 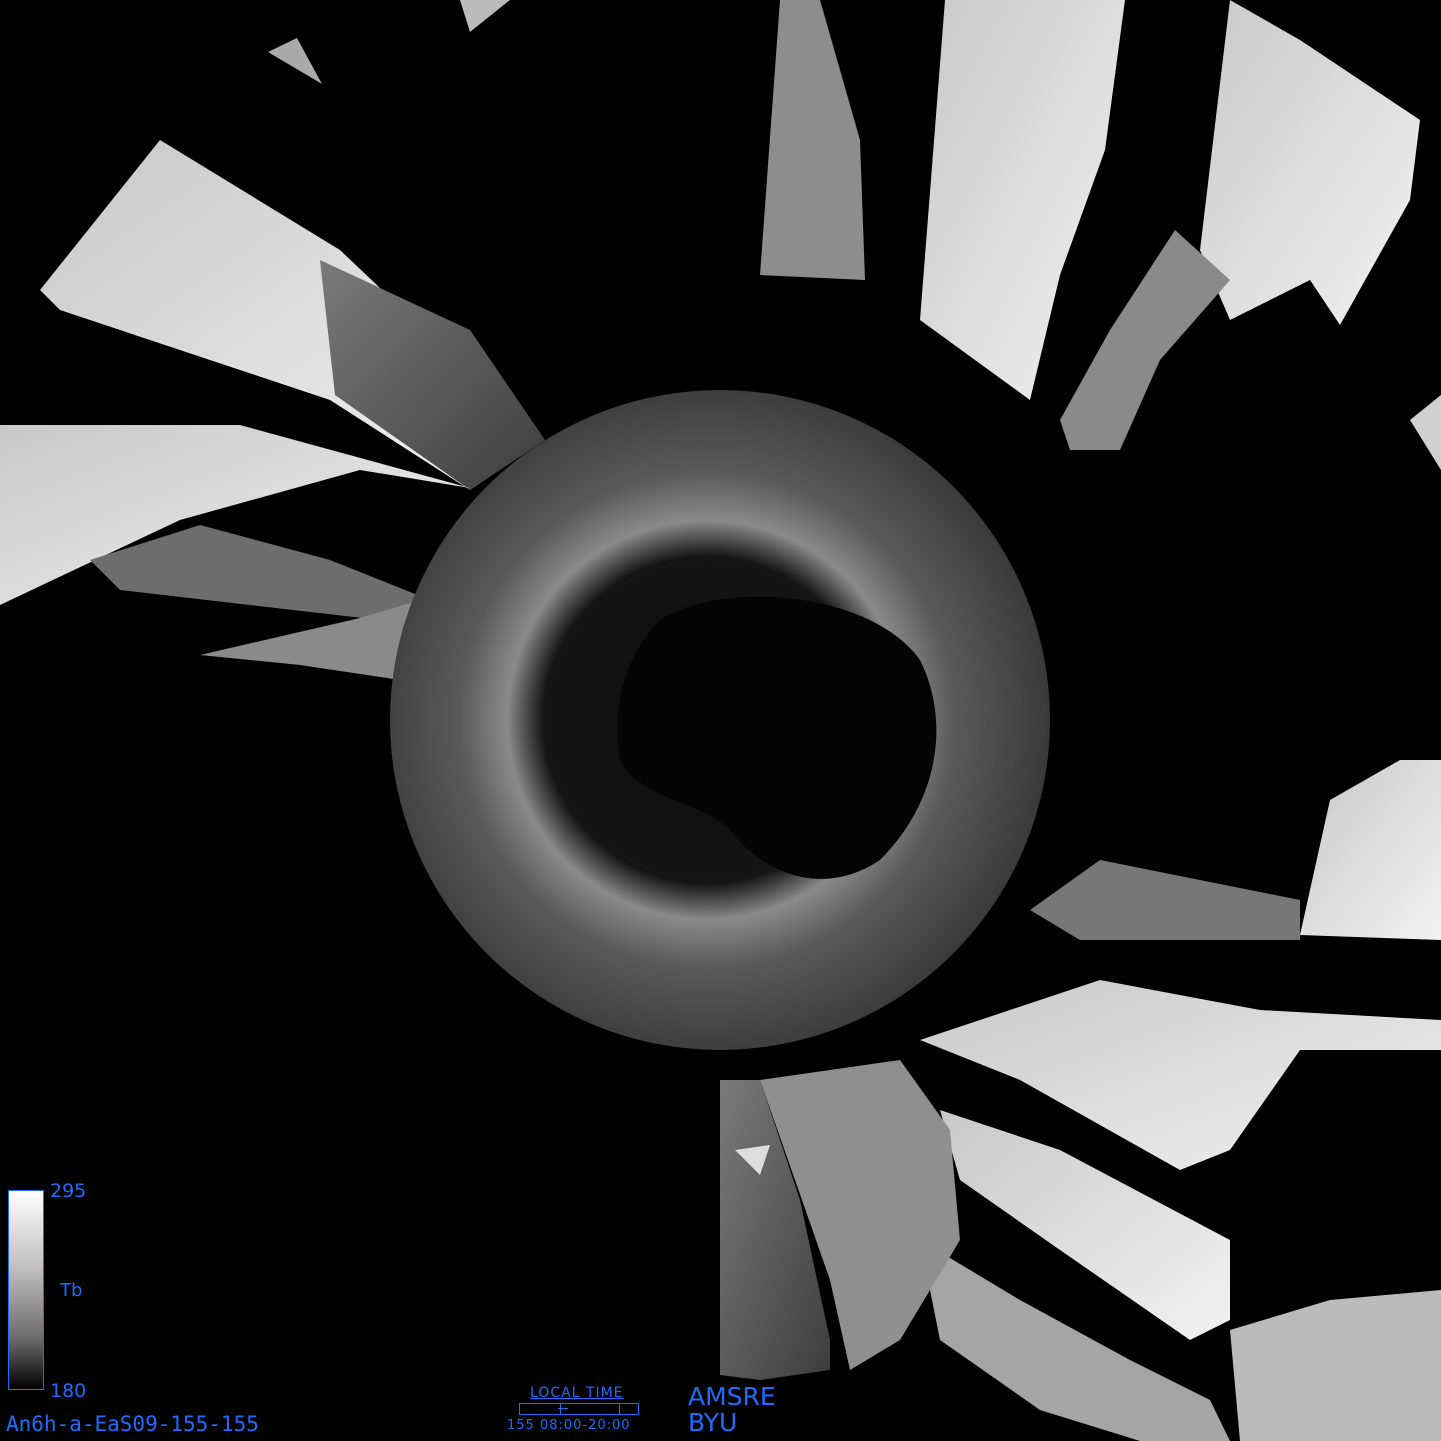 What do you see at coordinates (590, 1409) in the screenshot?
I see `local-time-window` at bounding box center [590, 1409].